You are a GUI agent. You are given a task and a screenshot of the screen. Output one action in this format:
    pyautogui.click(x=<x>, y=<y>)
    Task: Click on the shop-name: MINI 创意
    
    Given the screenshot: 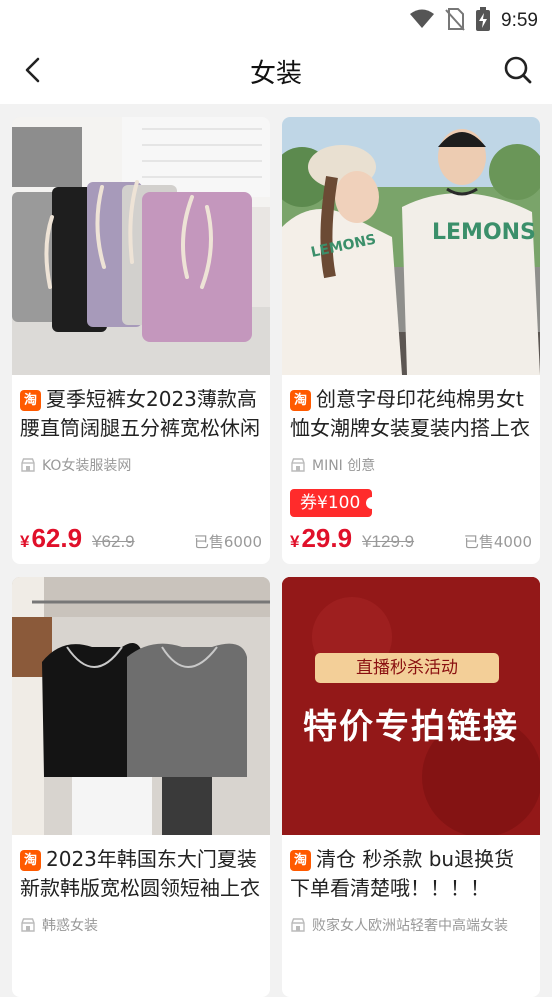 What is the action you would take?
    pyautogui.click(x=344, y=466)
    